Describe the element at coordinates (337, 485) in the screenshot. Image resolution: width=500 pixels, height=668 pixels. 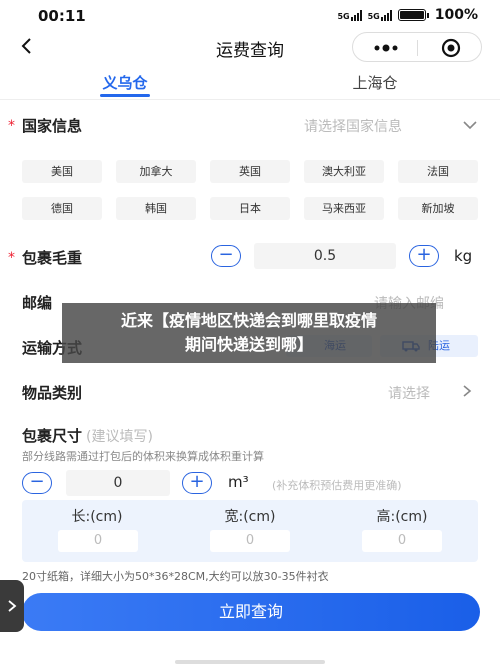
I see `volume-hint: (补充体积预估费用更准确)` at that location.